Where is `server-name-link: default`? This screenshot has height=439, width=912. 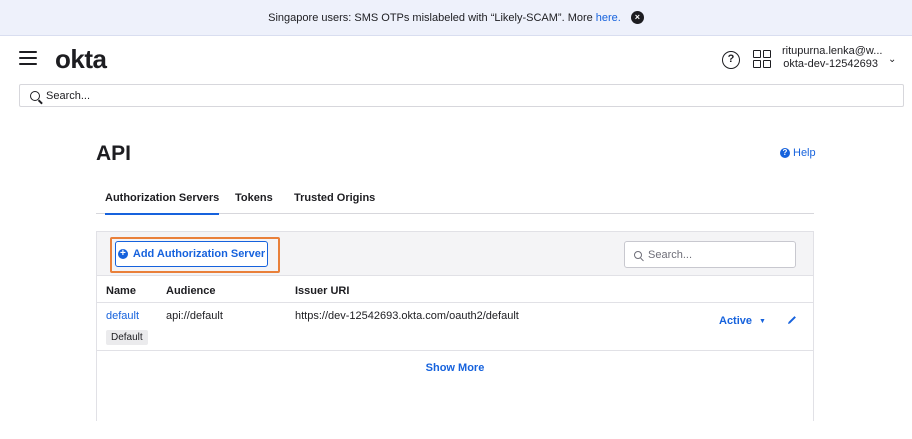
server-name-link: default is located at coordinates (122, 316).